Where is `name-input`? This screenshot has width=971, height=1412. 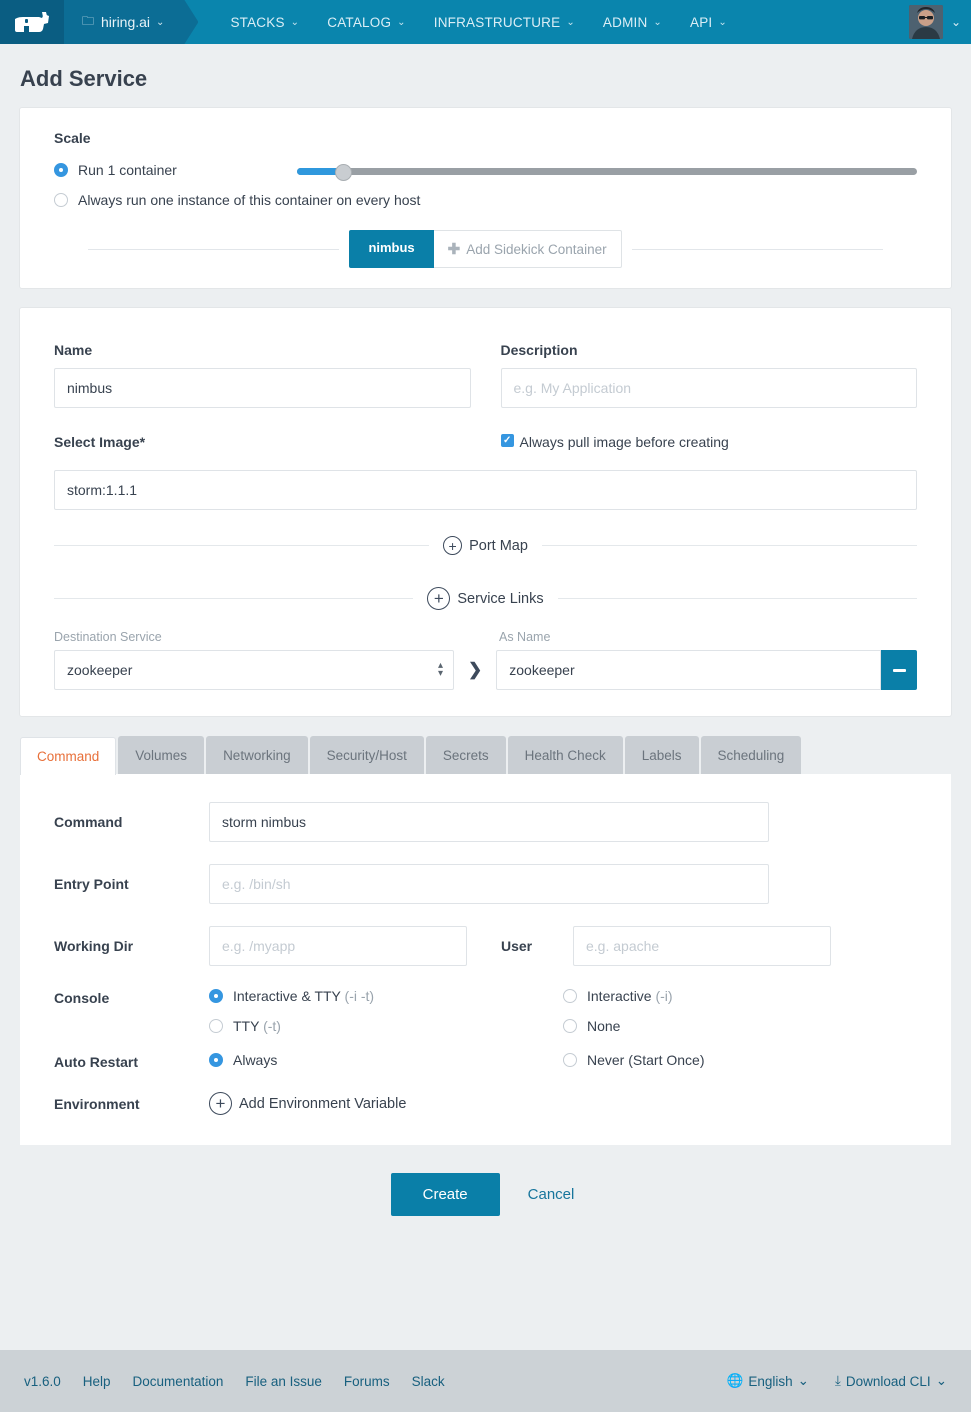
name-input is located at coordinates (262, 388).